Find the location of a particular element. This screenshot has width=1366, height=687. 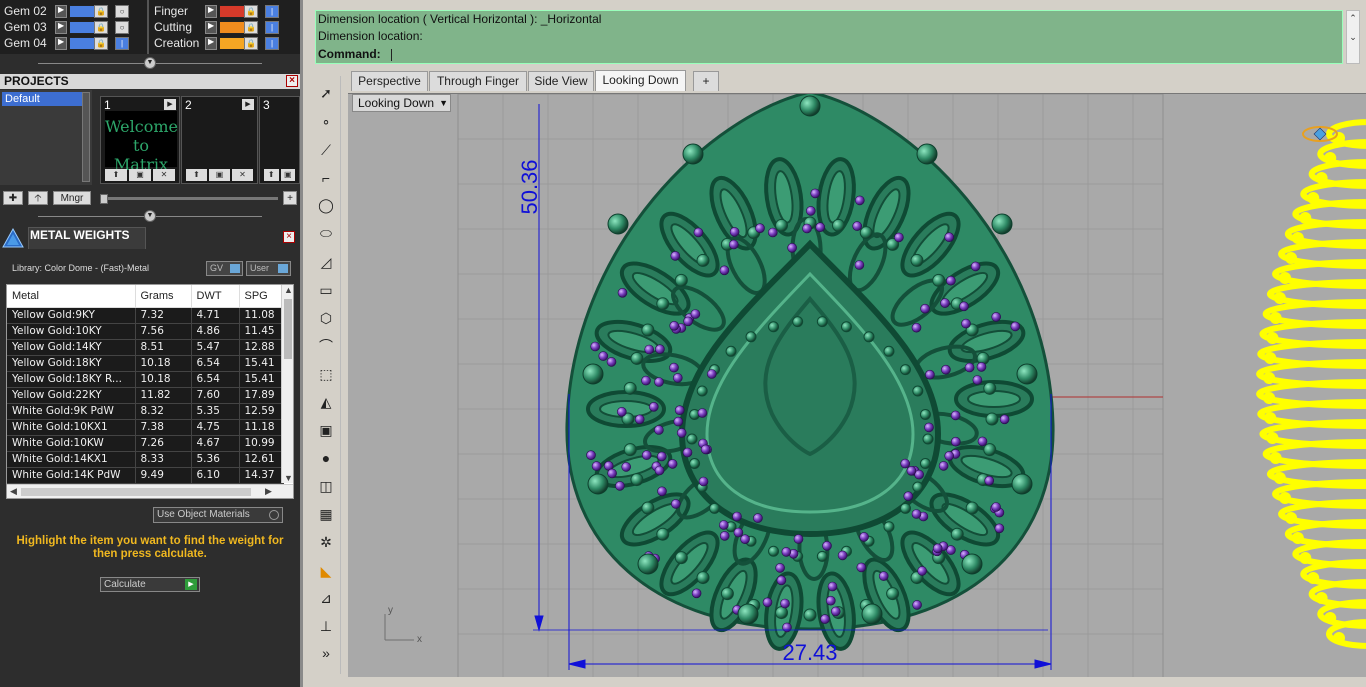

project-slot-3: 3 ⬆ ▣ is located at coordinates (279, 140).